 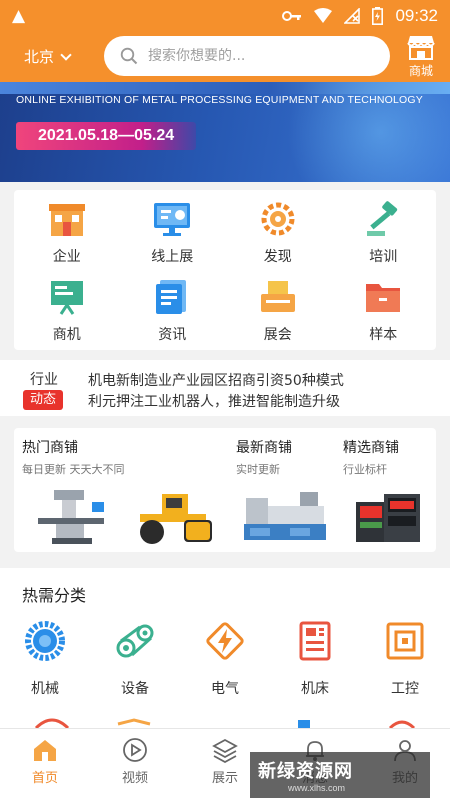 What do you see at coordinates (66, 220) in the screenshot?
I see `enterprise-icon` at bounding box center [66, 220].